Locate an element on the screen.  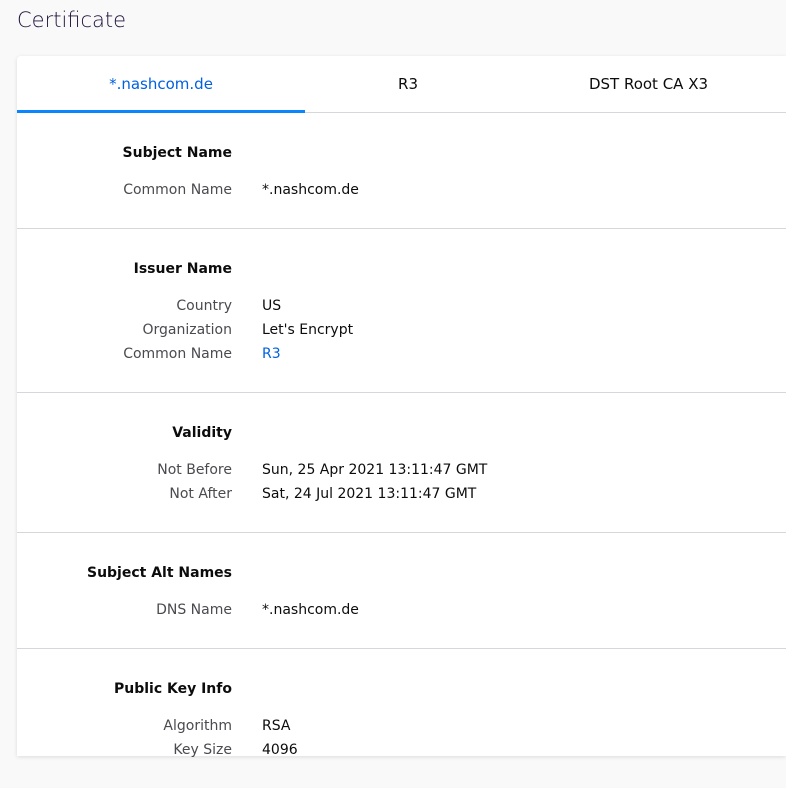
field-label: Country is located at coordinates (204, 306).